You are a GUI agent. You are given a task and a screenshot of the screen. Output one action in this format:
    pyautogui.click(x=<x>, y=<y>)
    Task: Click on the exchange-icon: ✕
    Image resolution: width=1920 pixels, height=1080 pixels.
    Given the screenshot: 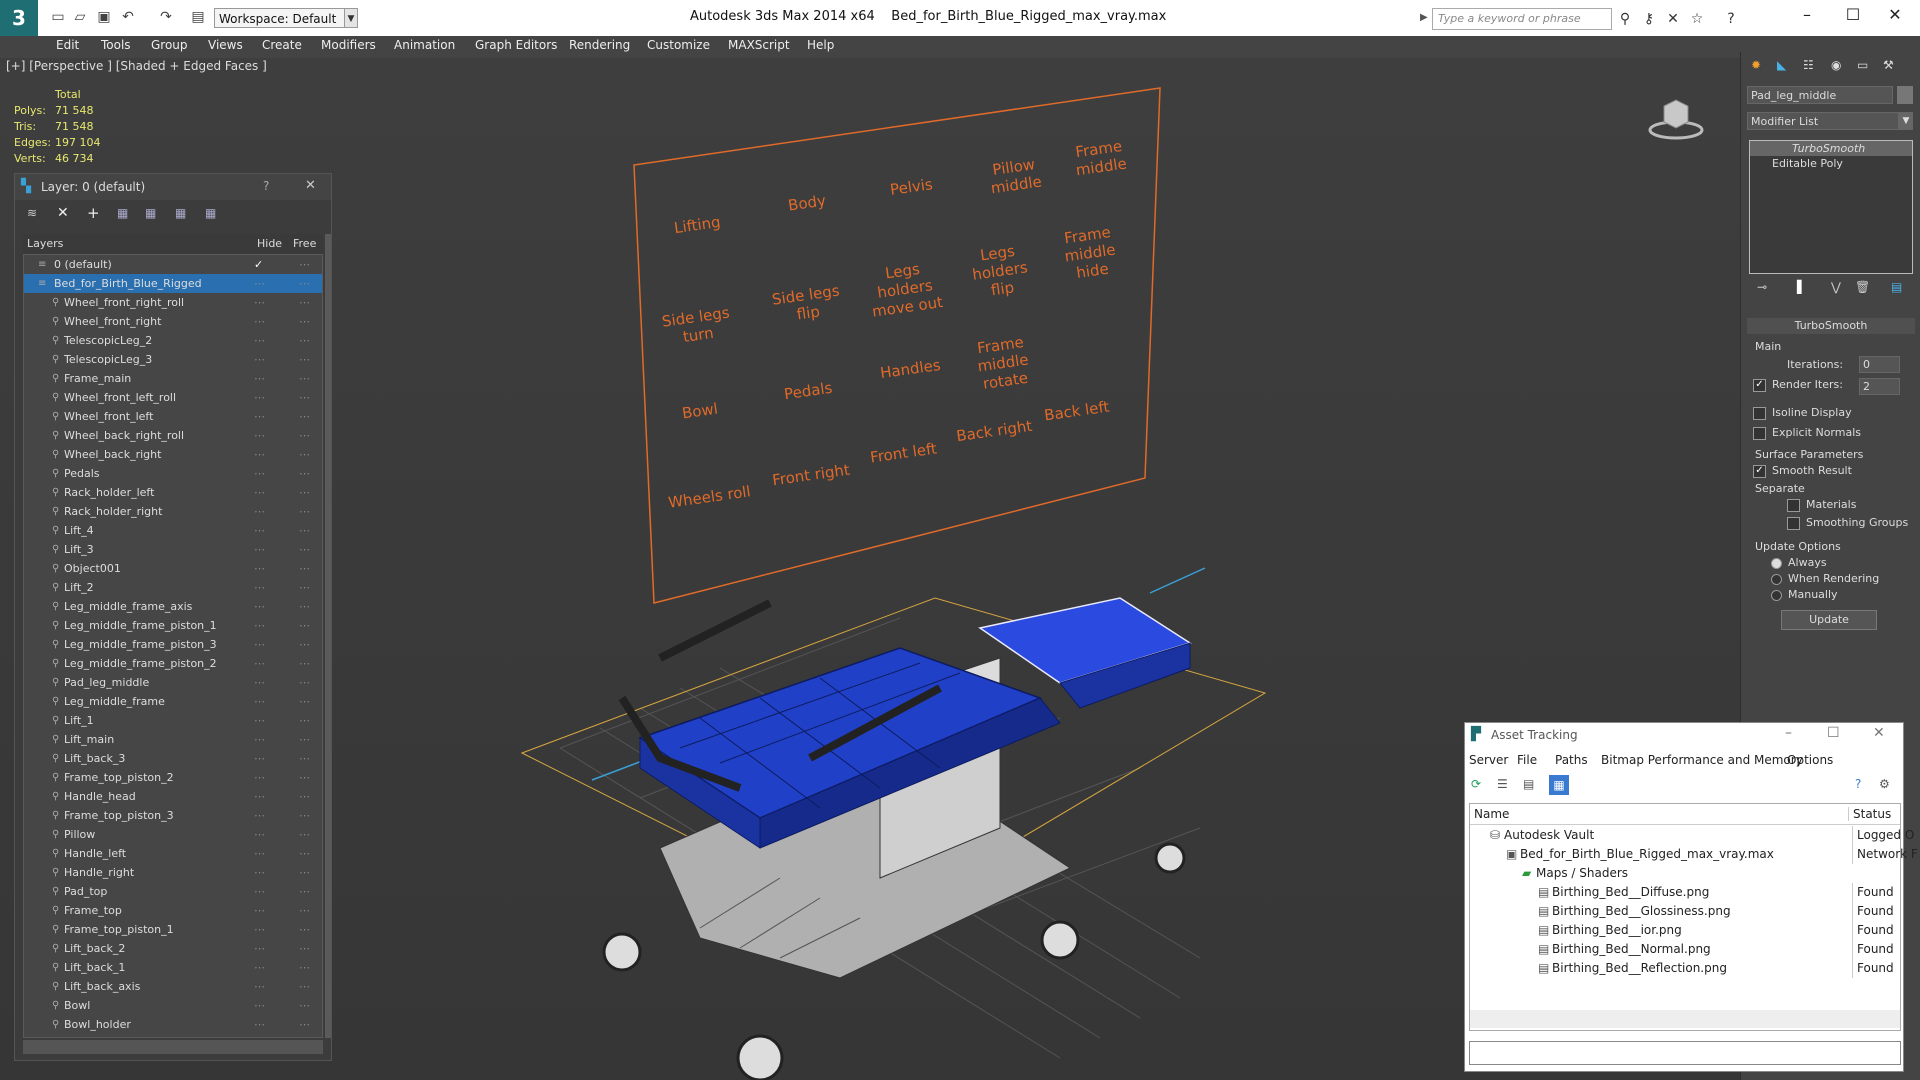 What is the action you would take?
    pyautogui.click(x=1673, y=19)
    